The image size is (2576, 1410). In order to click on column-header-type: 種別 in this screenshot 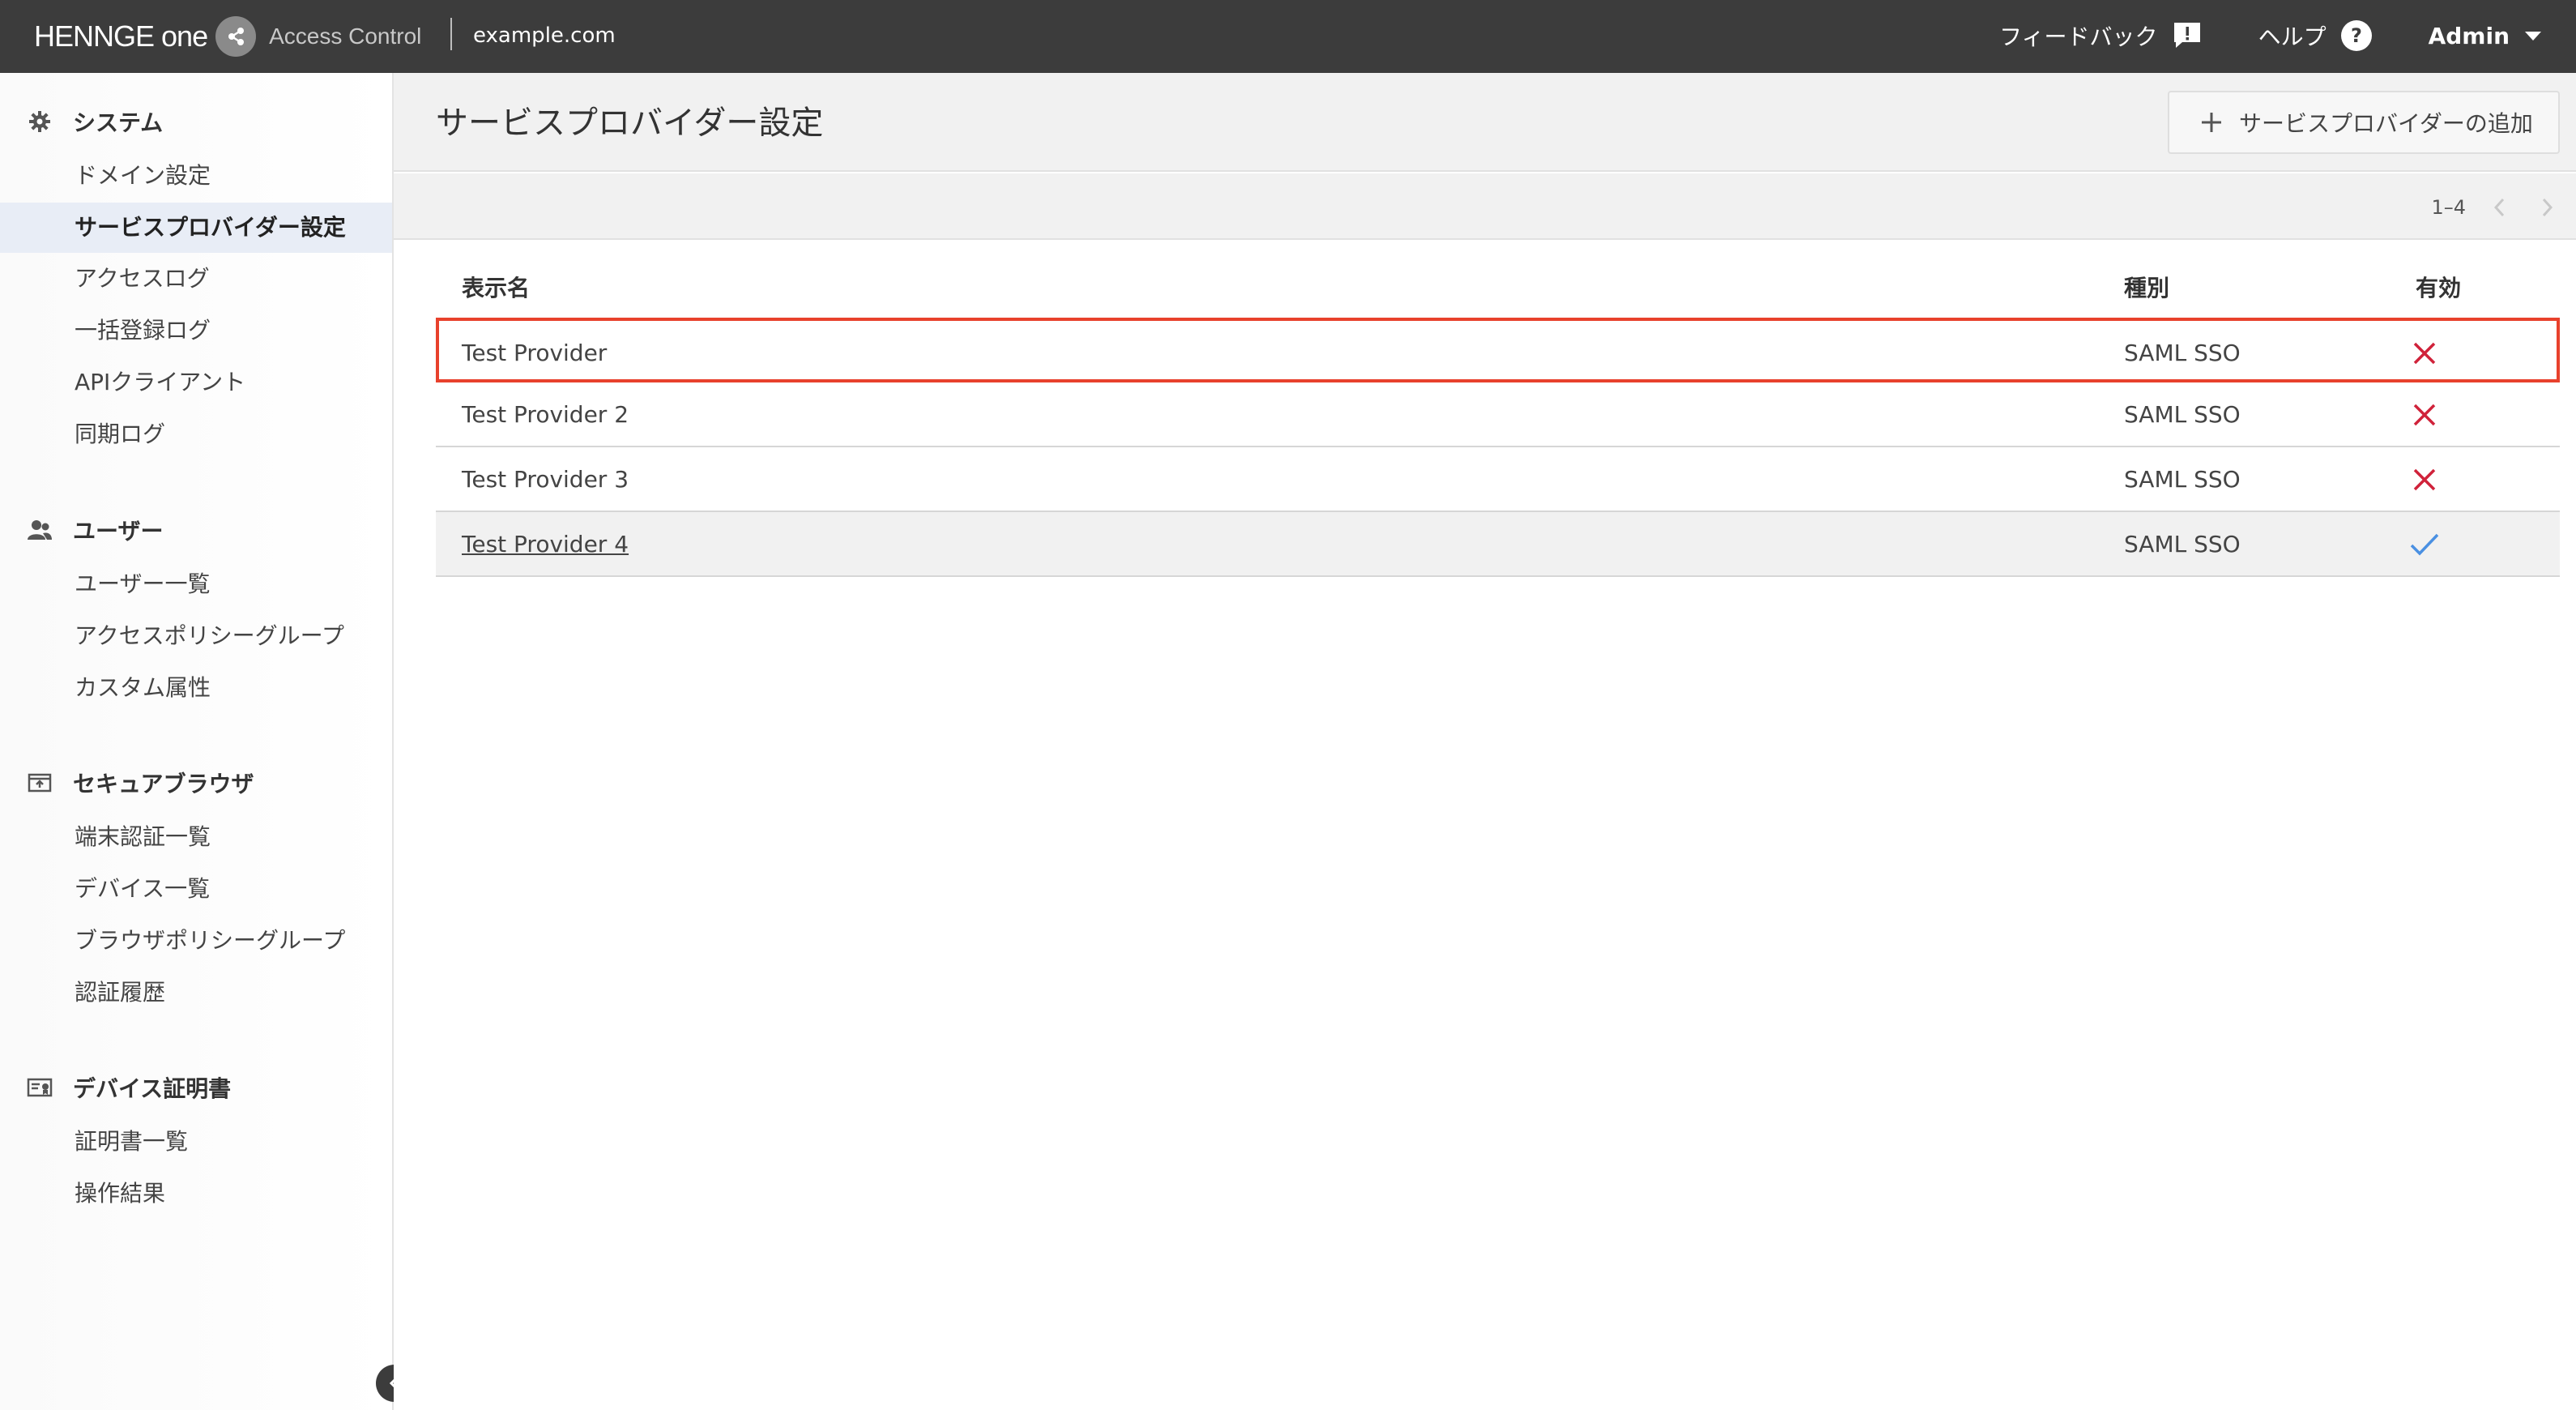, I will do `click(2146, 288)`.